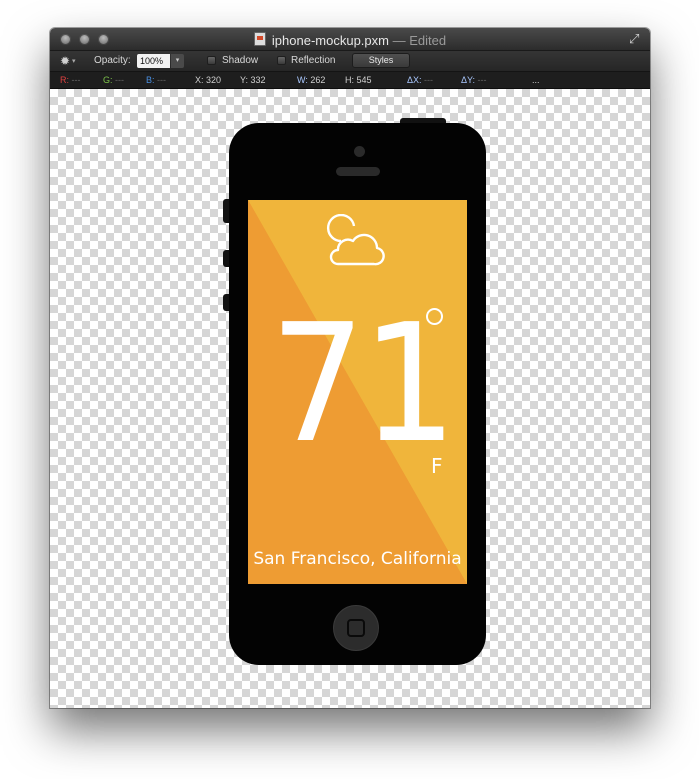 The width and height of the screenshot is (699, 779). I want to click on shadow-checkbox, so click(211, 60).